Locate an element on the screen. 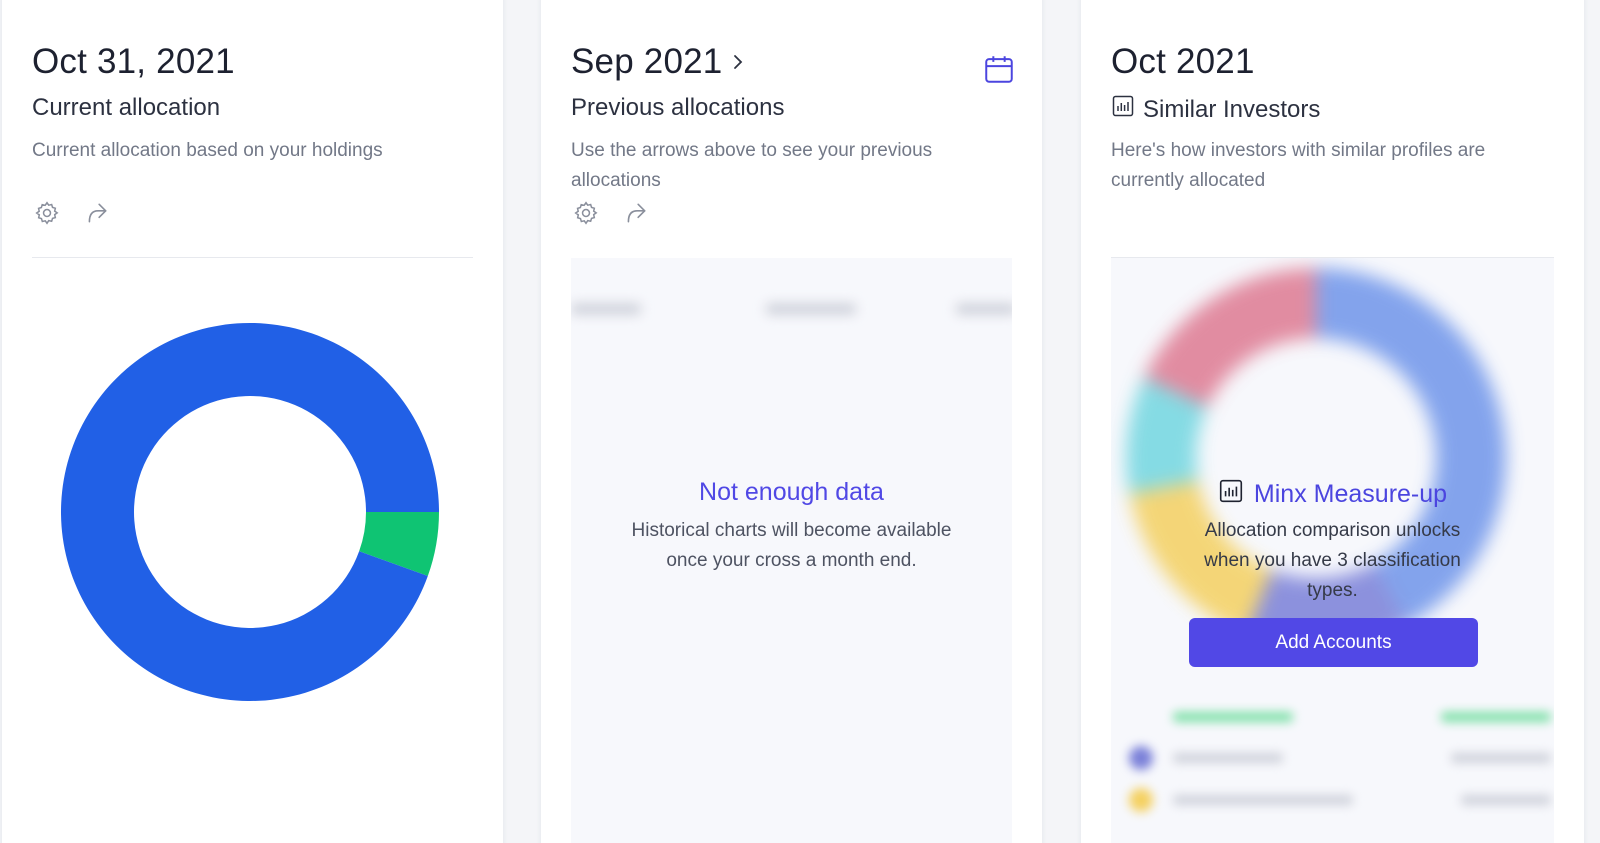 The height and width of the screenshot is (843, 1600). previous-date-nav: Sep 2021 is located at coordinates (658, 62).